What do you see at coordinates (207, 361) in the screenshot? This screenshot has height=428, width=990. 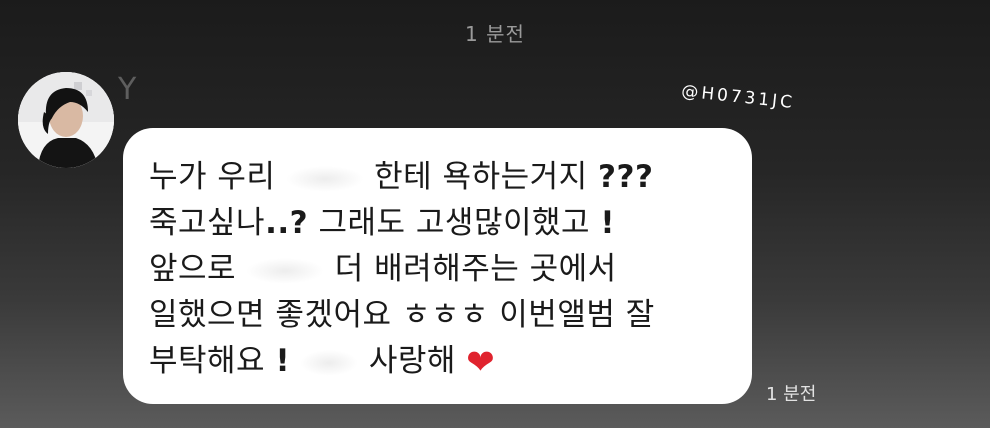 I see `message-text: 부탁해요` at bounding box center [207, 361].